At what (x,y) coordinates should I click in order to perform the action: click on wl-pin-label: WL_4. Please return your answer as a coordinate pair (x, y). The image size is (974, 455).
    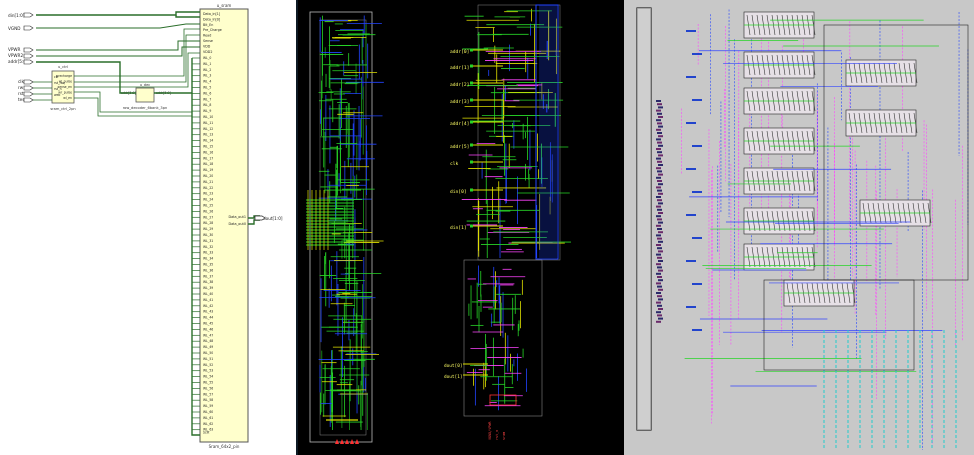
    Looking at the image, I should click on (207, 82).